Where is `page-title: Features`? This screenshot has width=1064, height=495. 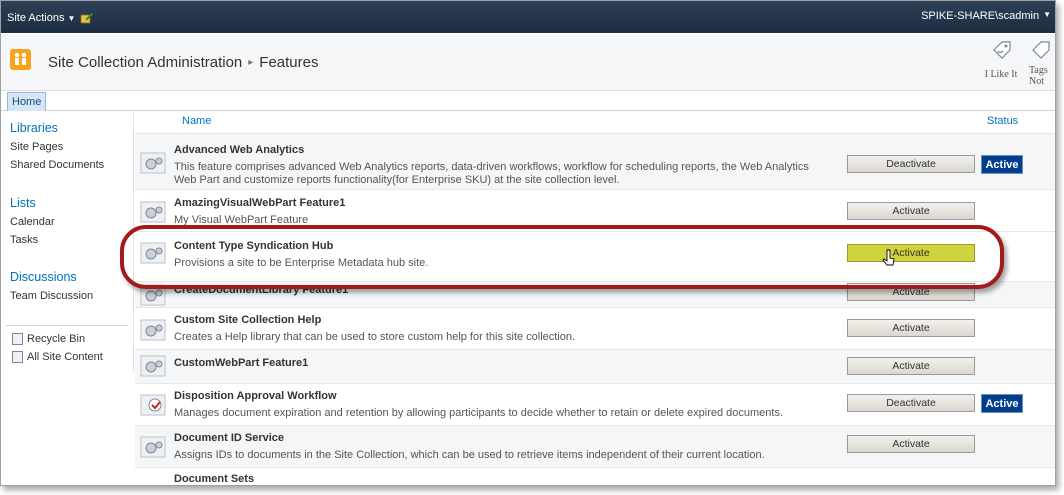
page-title: Features is located at coordinates (289, 62).